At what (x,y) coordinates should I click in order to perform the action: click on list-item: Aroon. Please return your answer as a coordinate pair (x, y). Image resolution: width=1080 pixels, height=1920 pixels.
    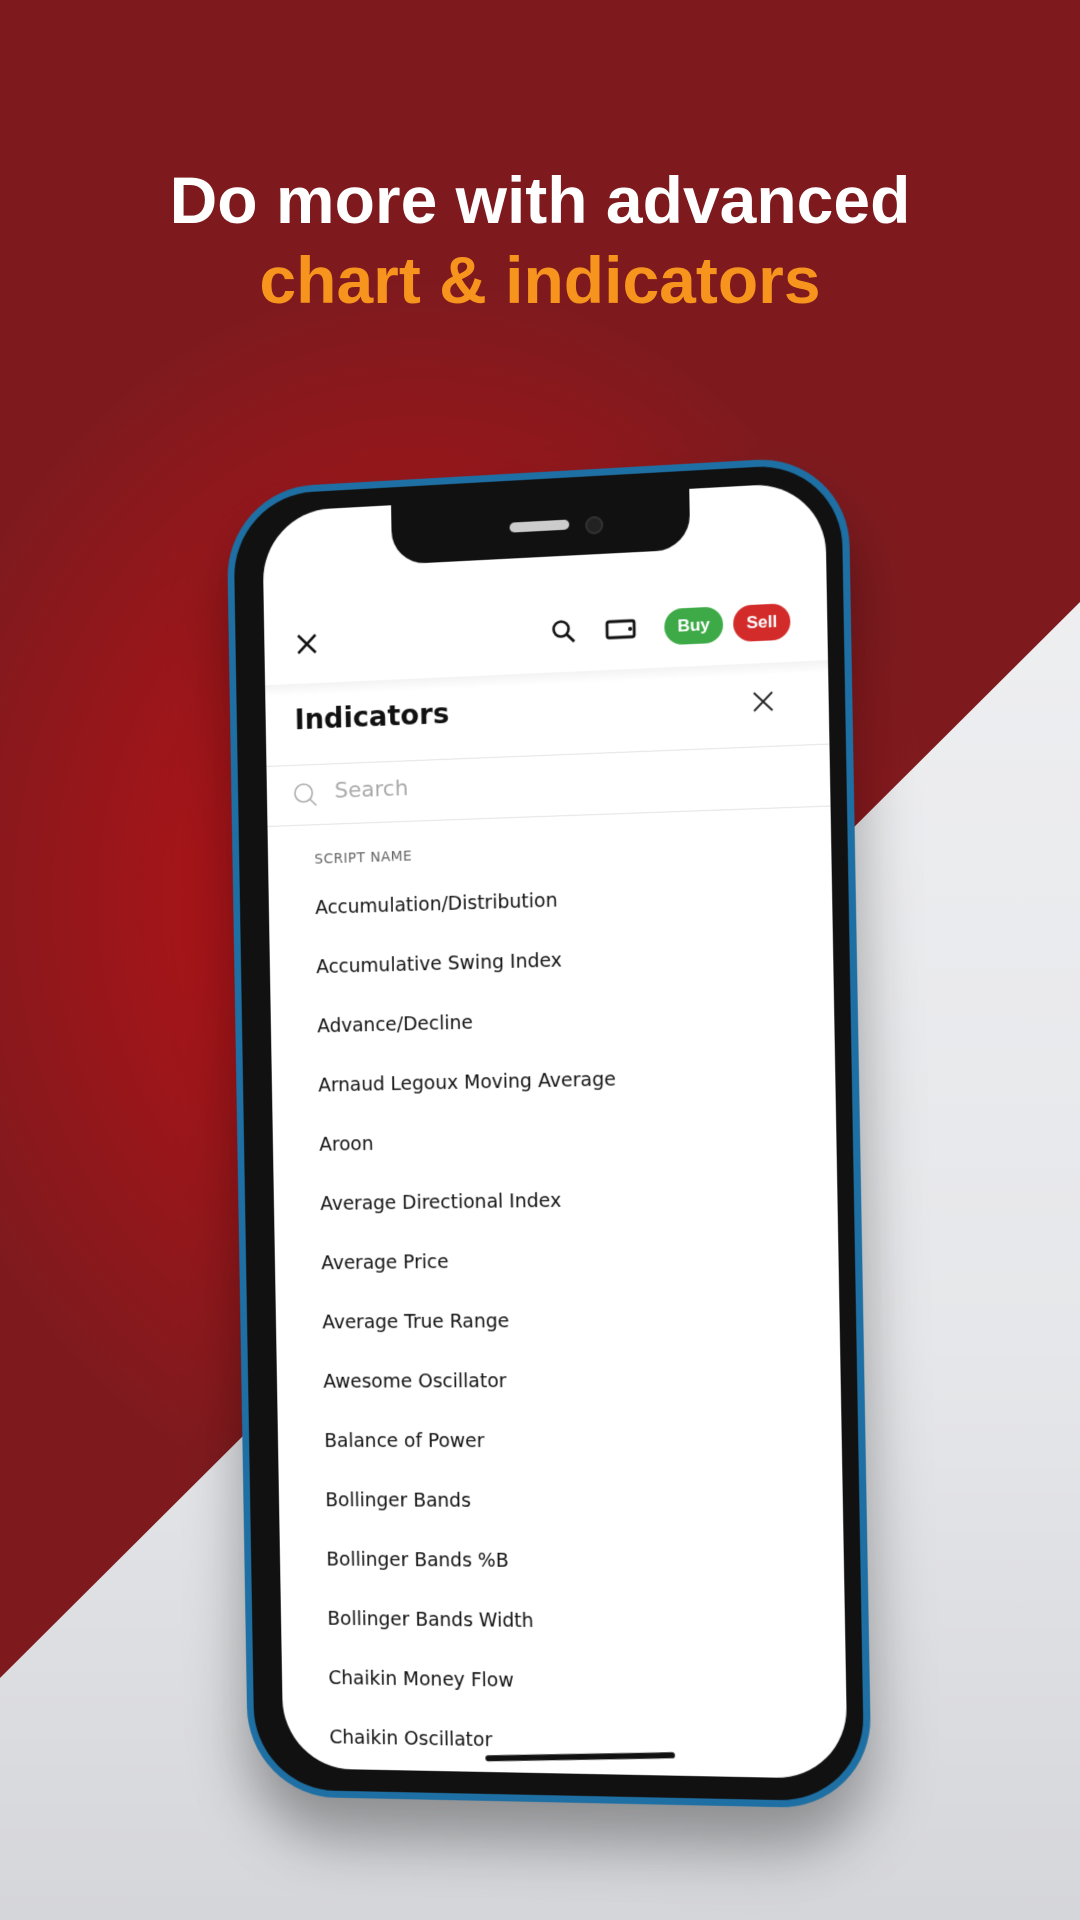
    Looking at the image, I should click on (578, 1150).